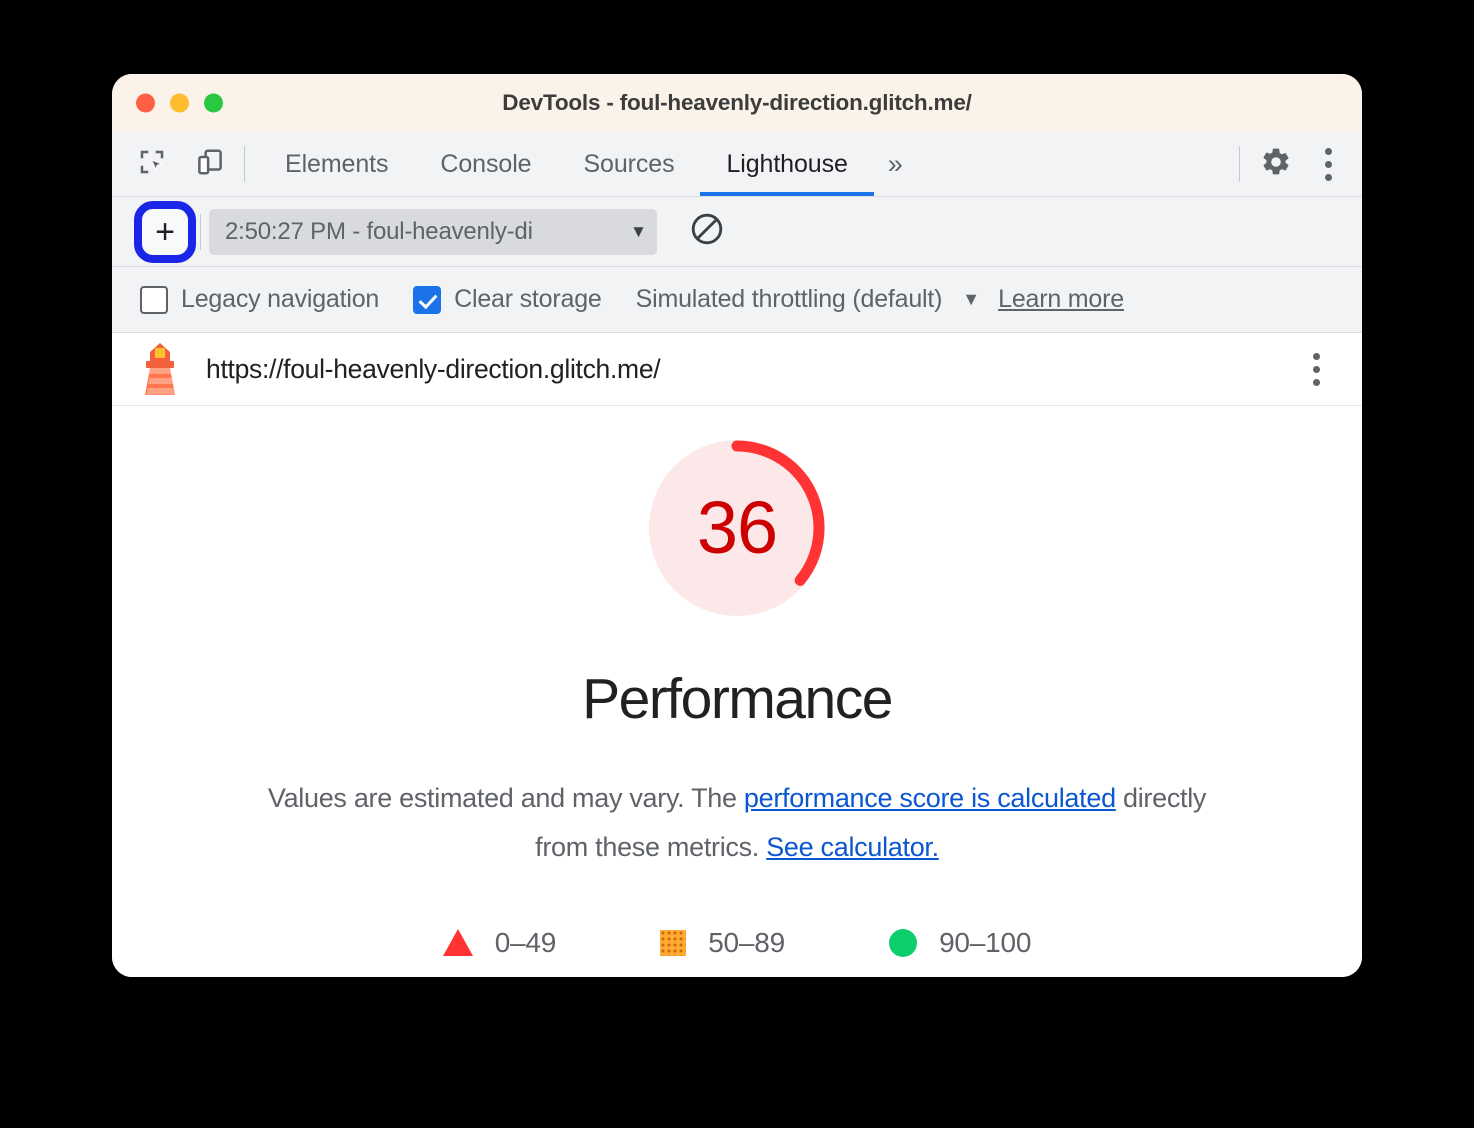 This screenshot has height=1128, width=1474. Describe the element at coordinates (525, 942) in the screenshot. I see `legend-label-fail: 0–49` at that location.